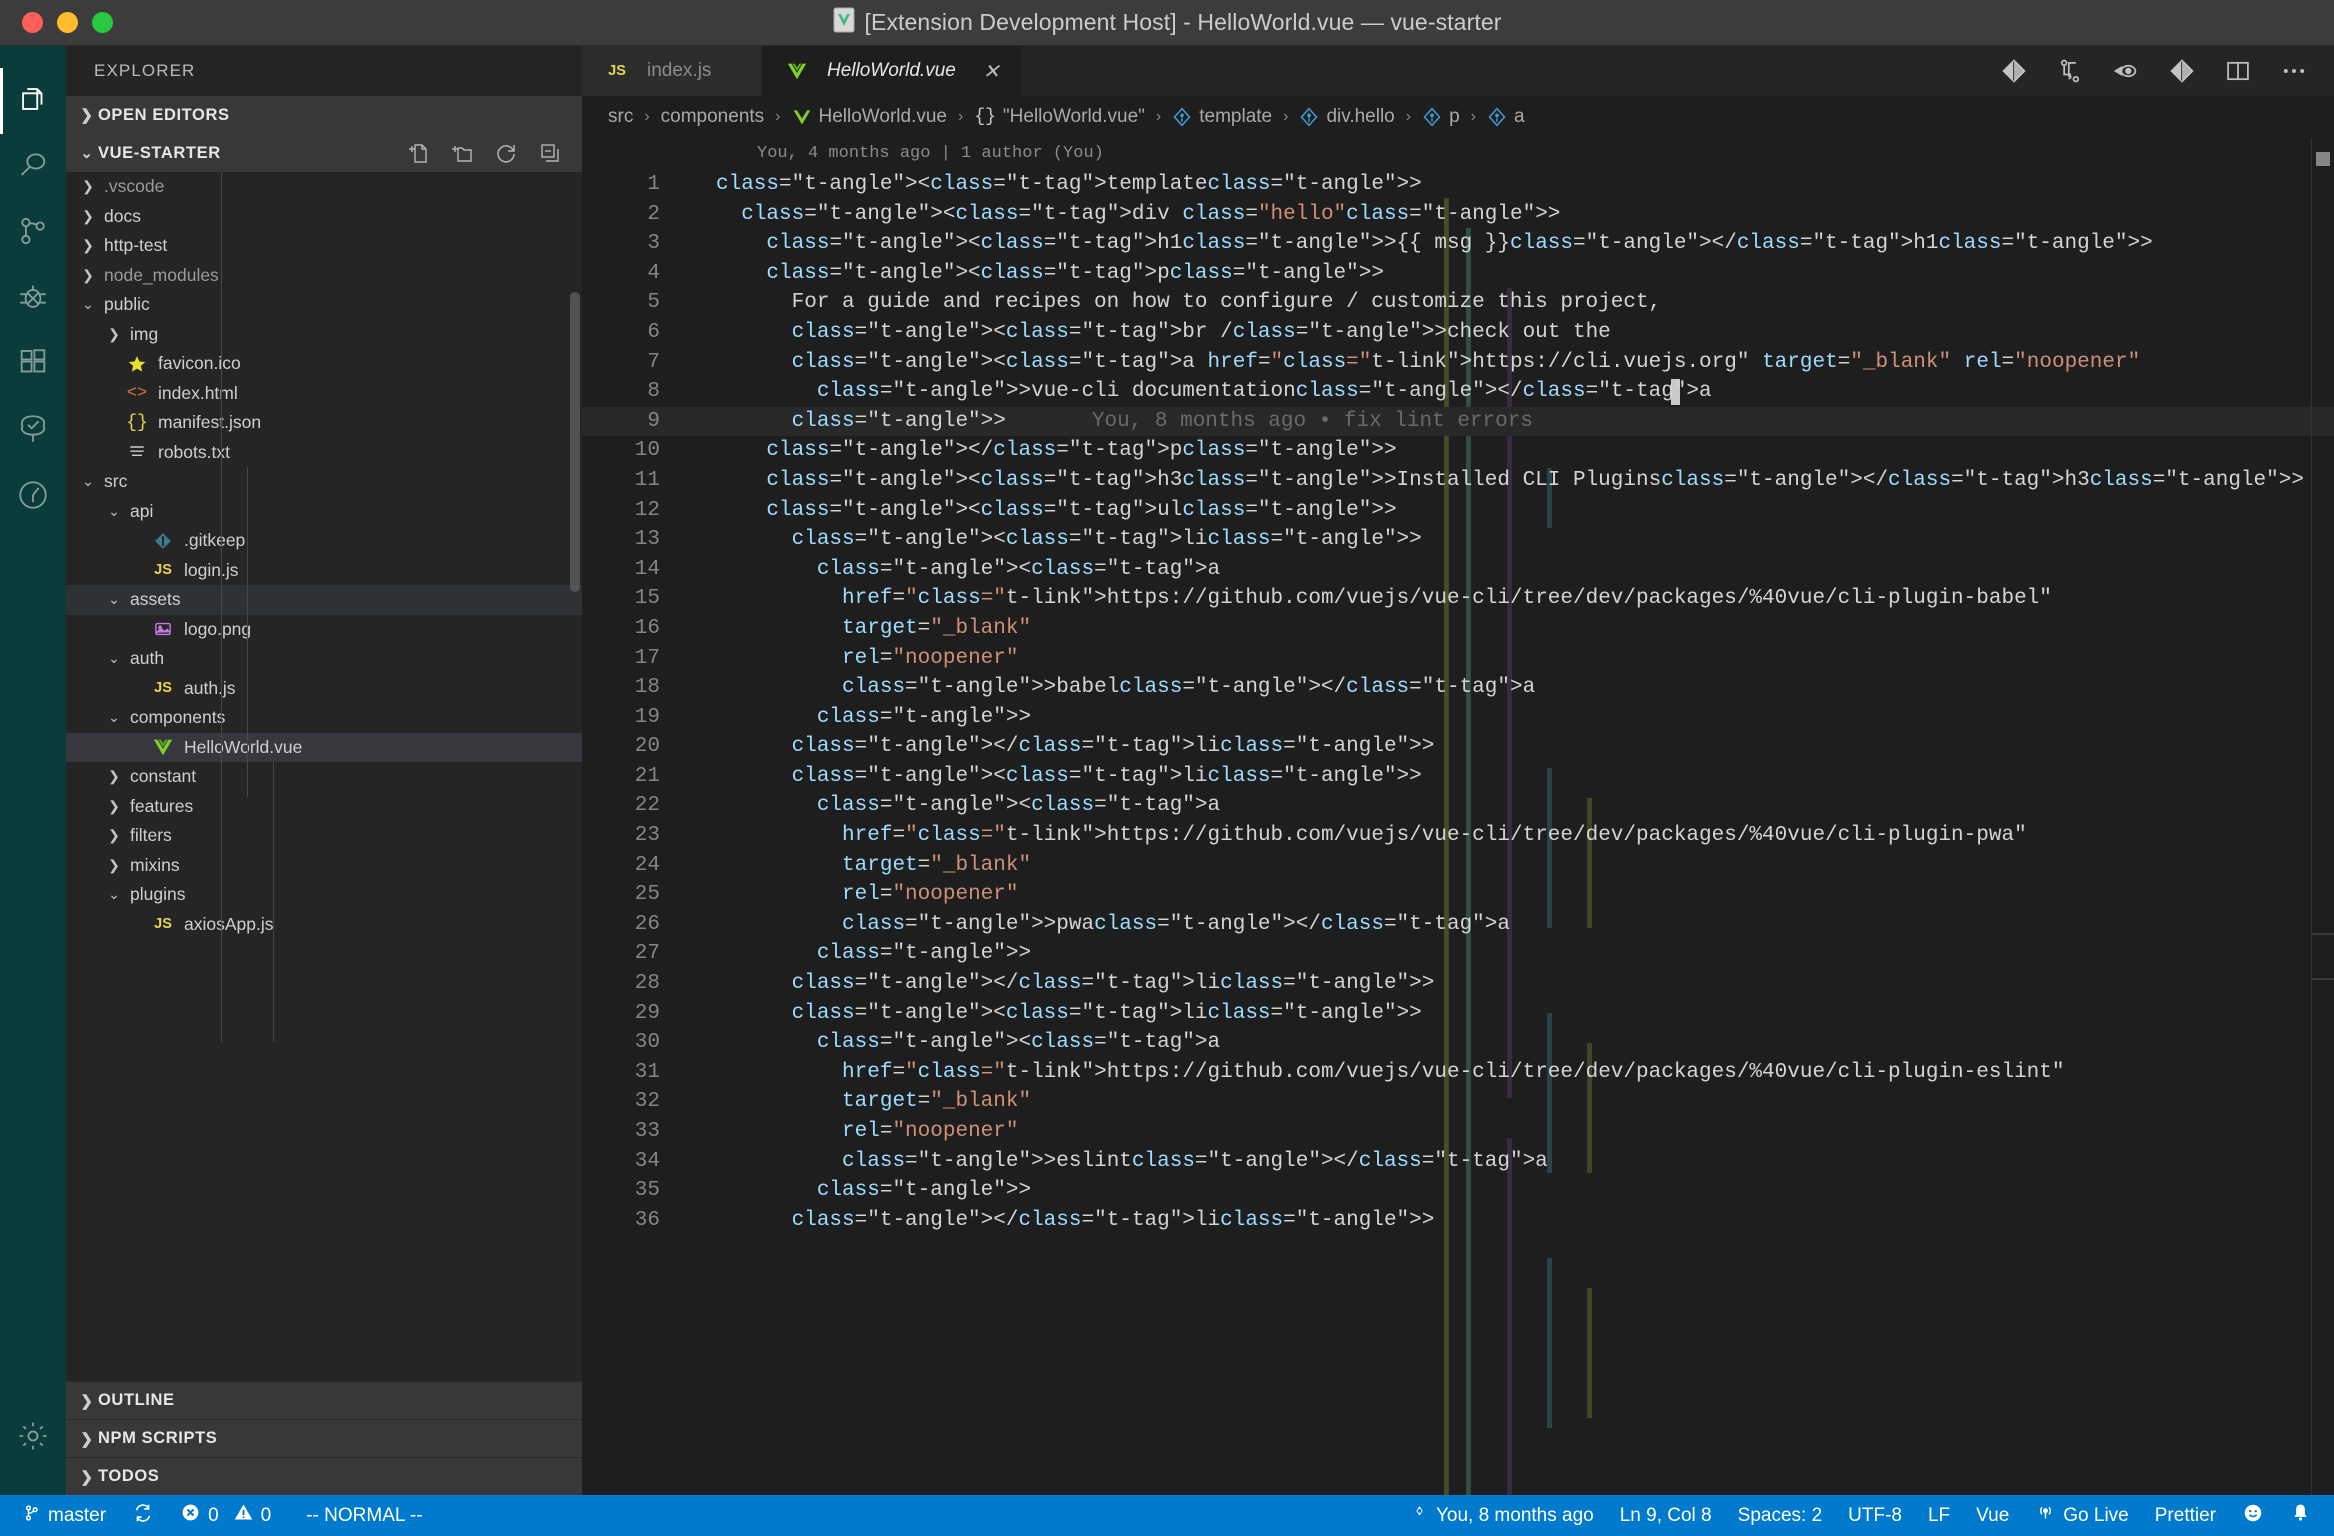 The width and height of the screenshot is (2334, 1536). I want to click on activity-bar-item-extensions, so click(33, 365).